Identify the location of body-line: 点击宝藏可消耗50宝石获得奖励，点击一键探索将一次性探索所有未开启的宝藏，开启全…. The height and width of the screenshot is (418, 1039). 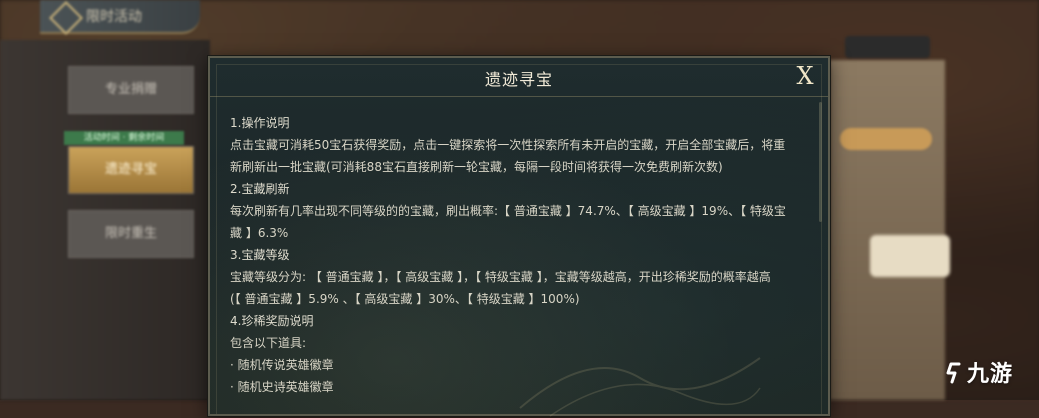
(508, 145).